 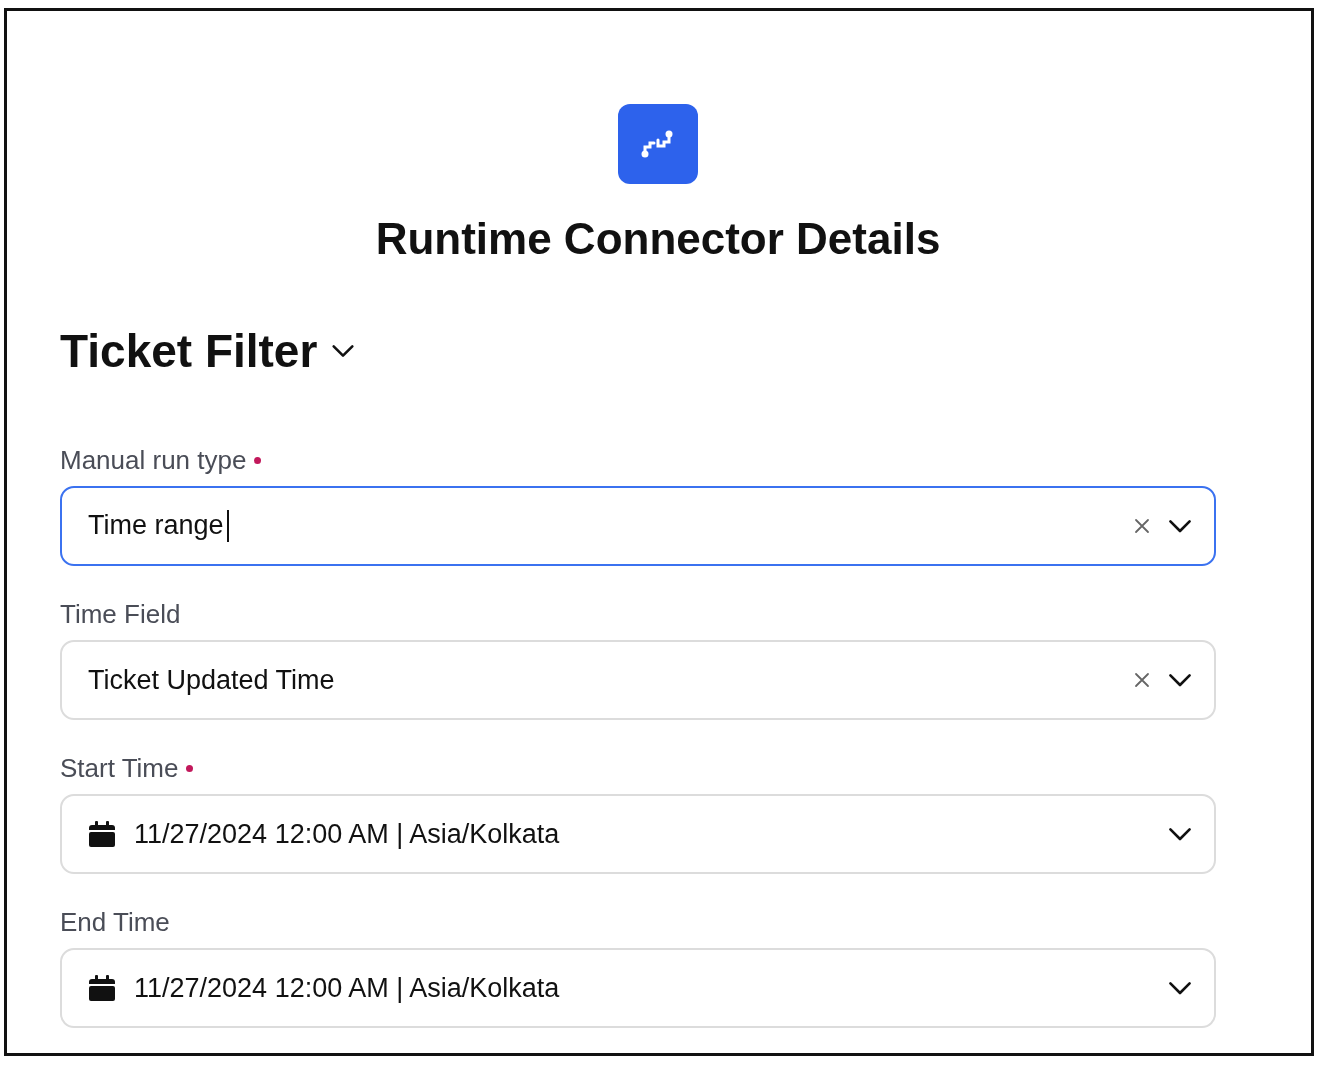 I want to click on field-value: Ticket Updated Time, so click(x=212, y=680).